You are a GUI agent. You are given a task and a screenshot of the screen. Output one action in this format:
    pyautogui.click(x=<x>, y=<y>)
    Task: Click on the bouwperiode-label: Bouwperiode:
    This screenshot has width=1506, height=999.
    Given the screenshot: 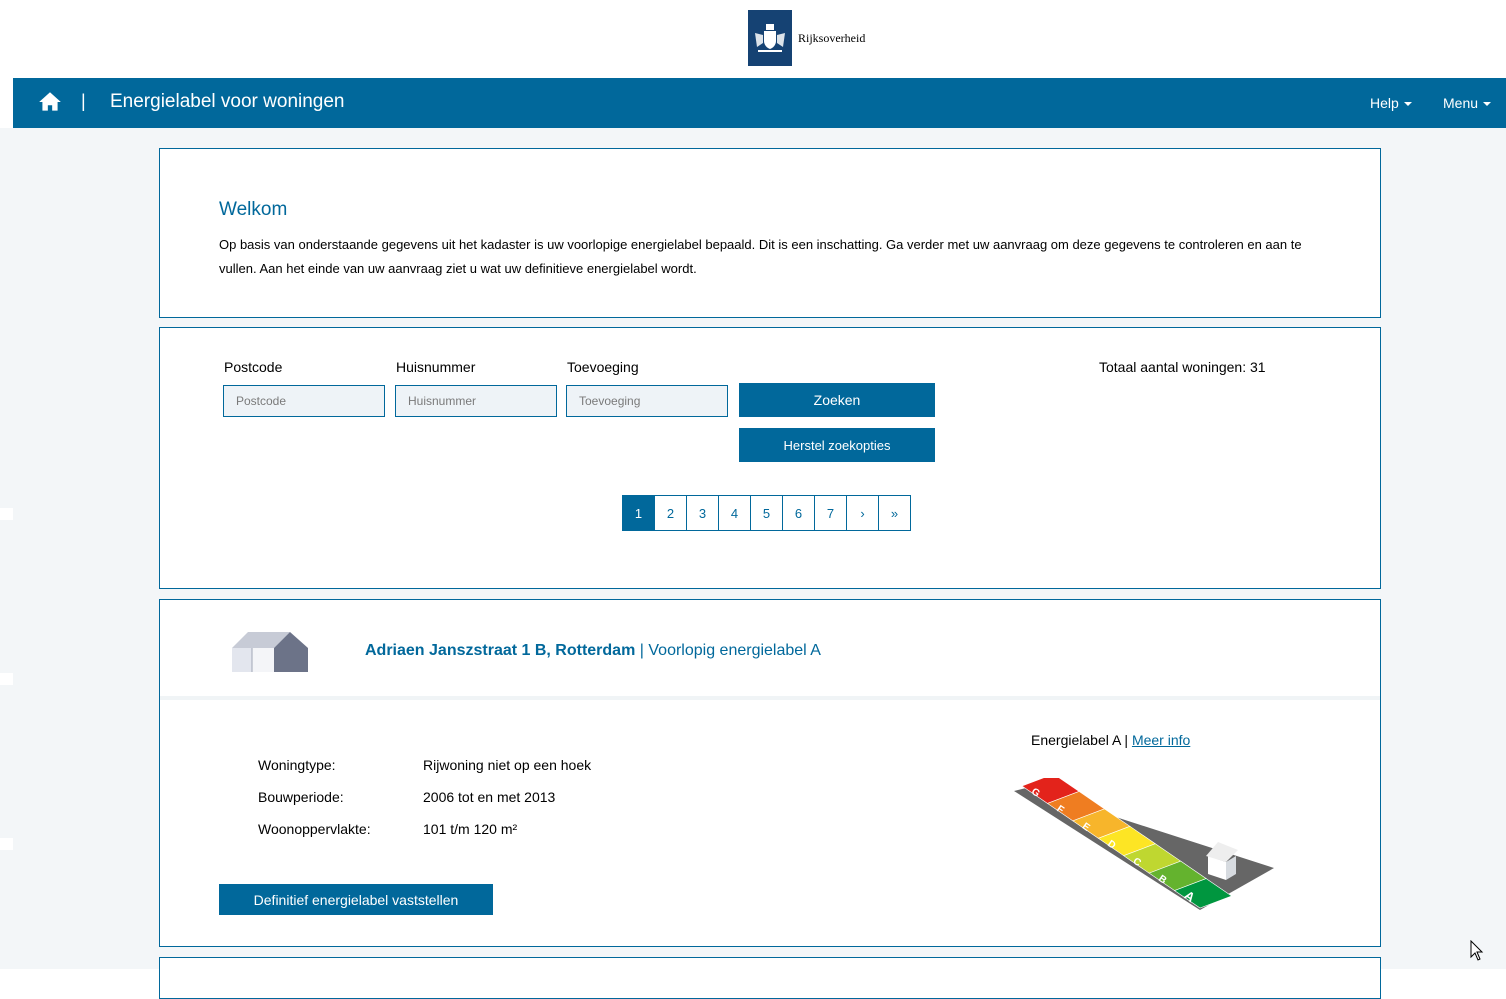 What is the action you would take?
    pyautogui.click(x=301, y=797)
    